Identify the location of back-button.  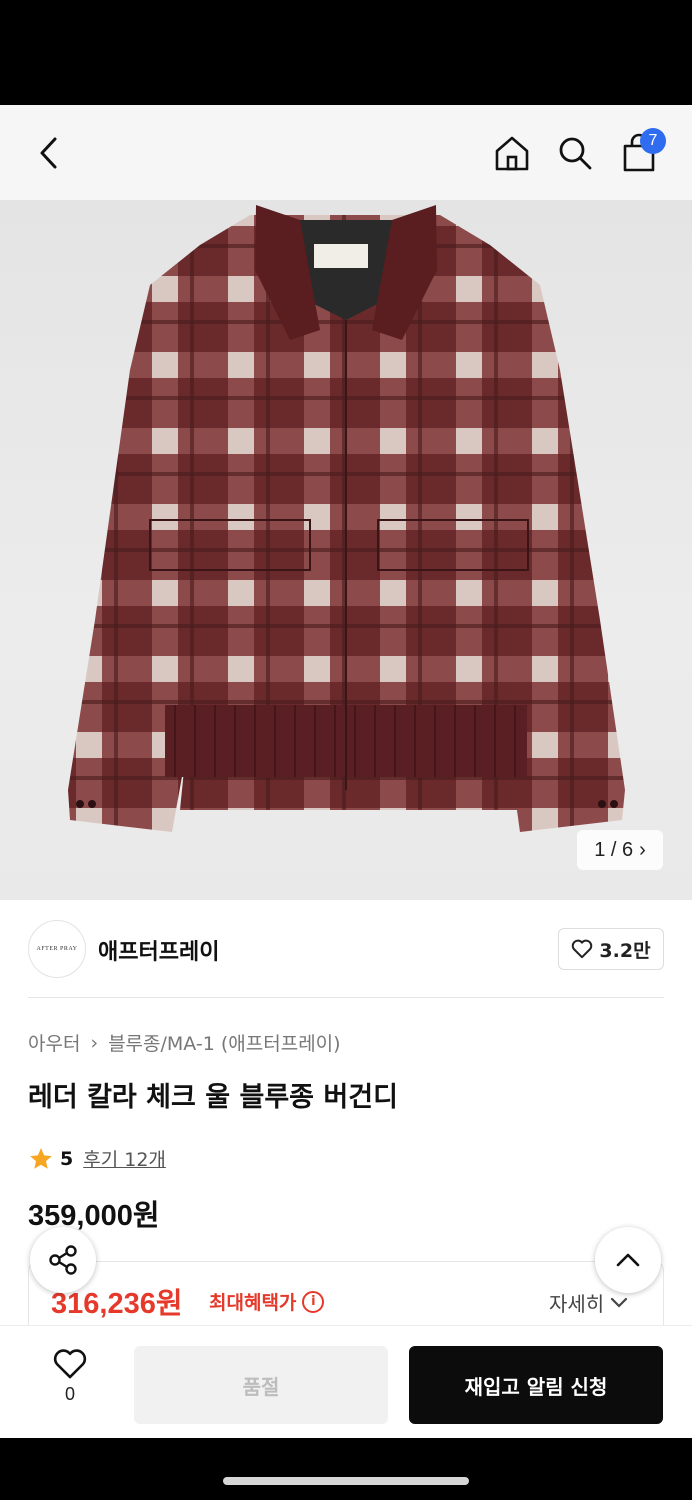
(49, 153).